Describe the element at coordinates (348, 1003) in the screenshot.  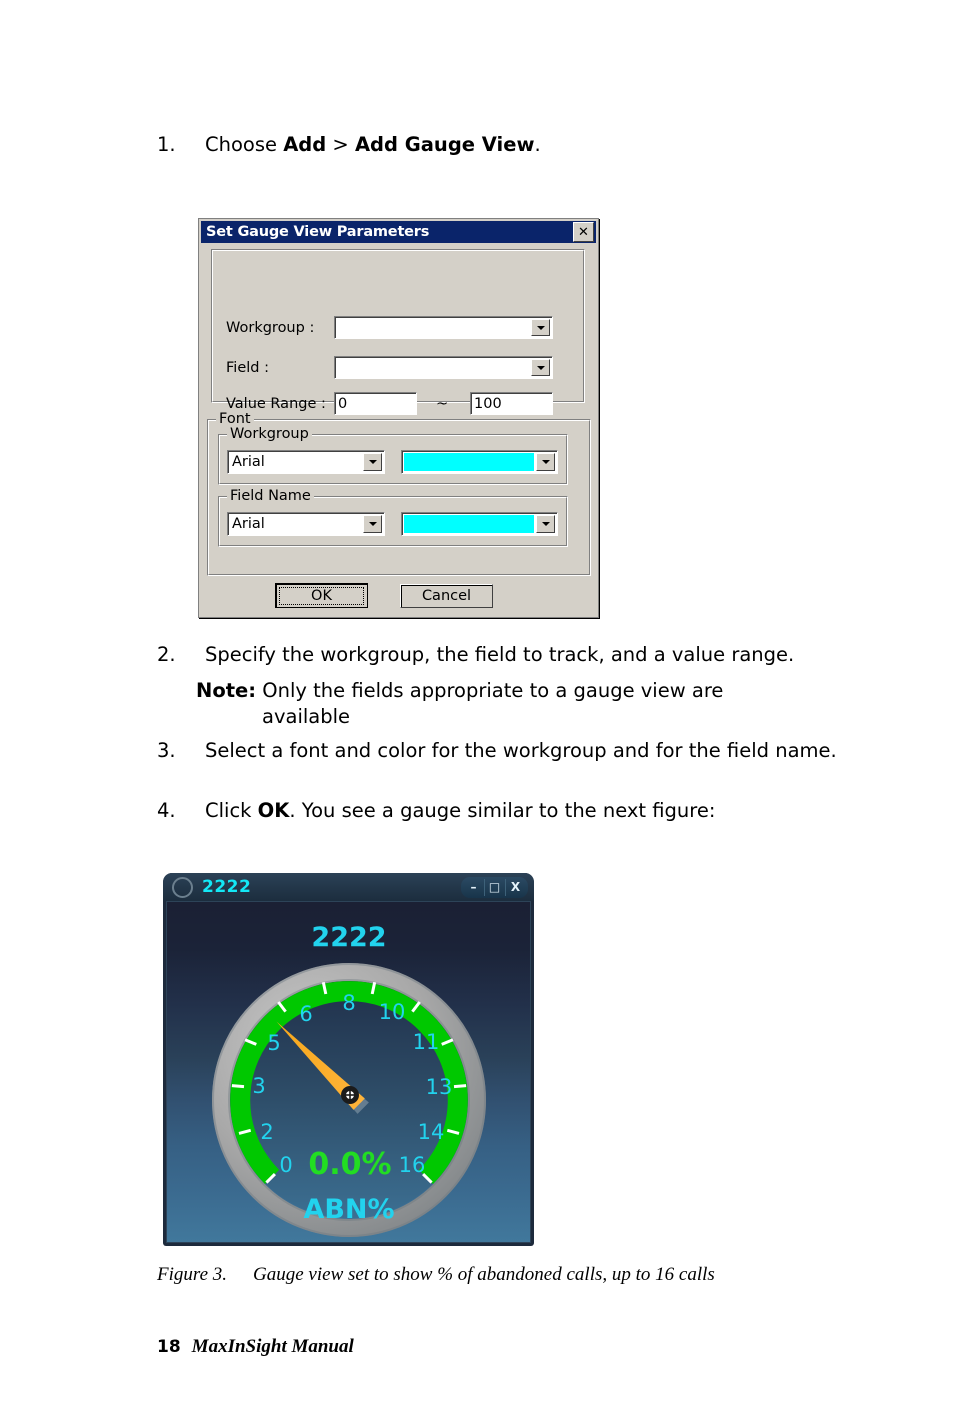
I see `gauge-tick-label-5: 8` at that location.